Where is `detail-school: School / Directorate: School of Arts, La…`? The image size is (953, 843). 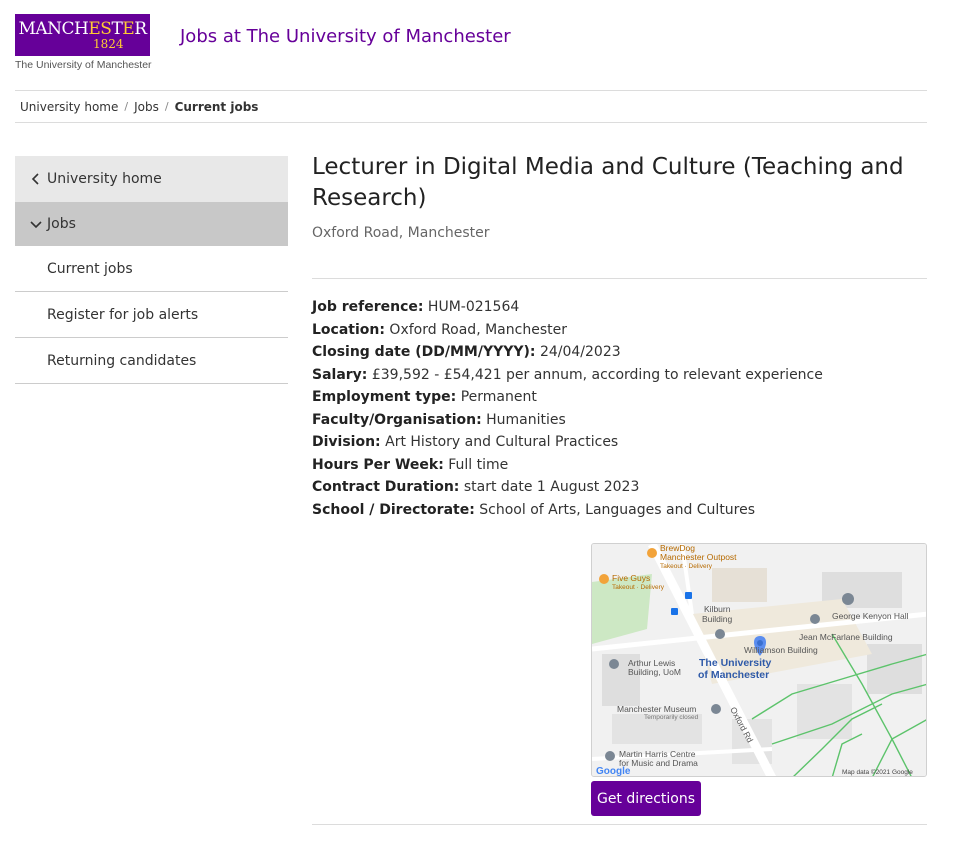 detail-school: School / Directorate: School of Arts, La… is located at coordinates (534, 509).